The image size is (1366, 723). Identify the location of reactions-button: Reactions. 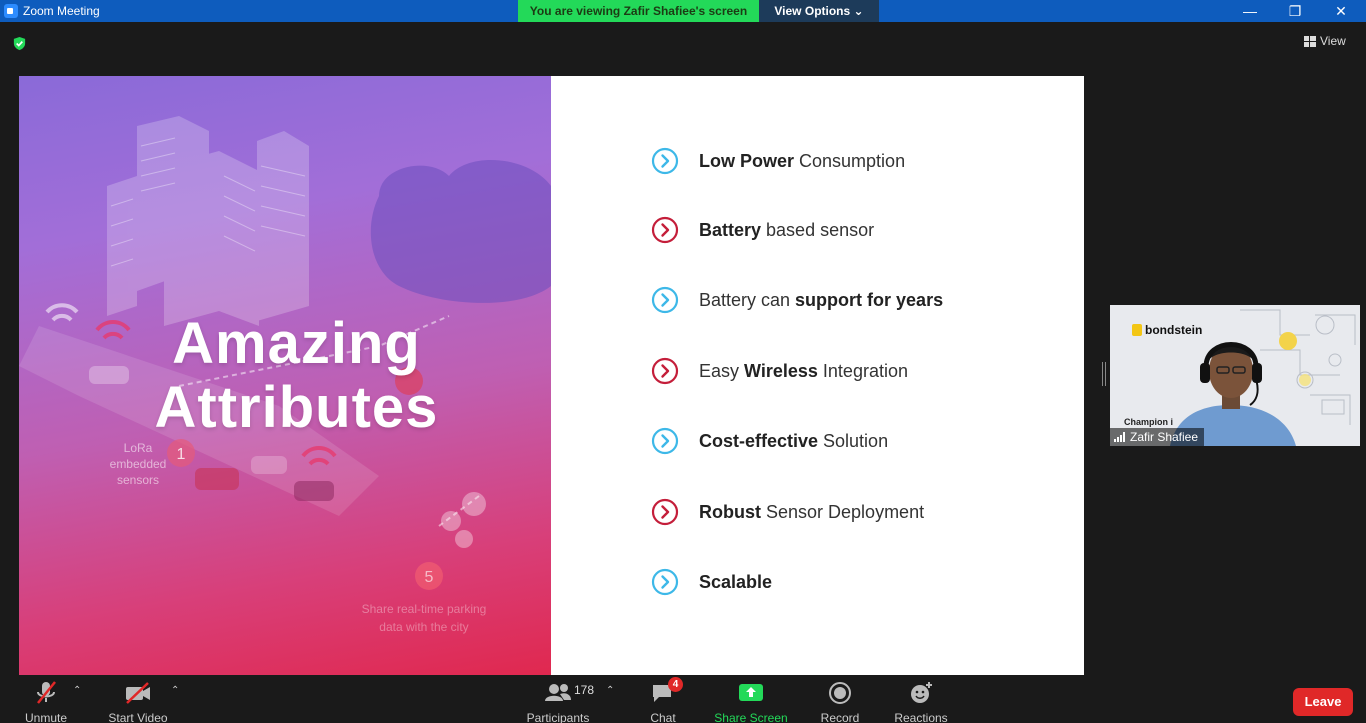
(921, 702).